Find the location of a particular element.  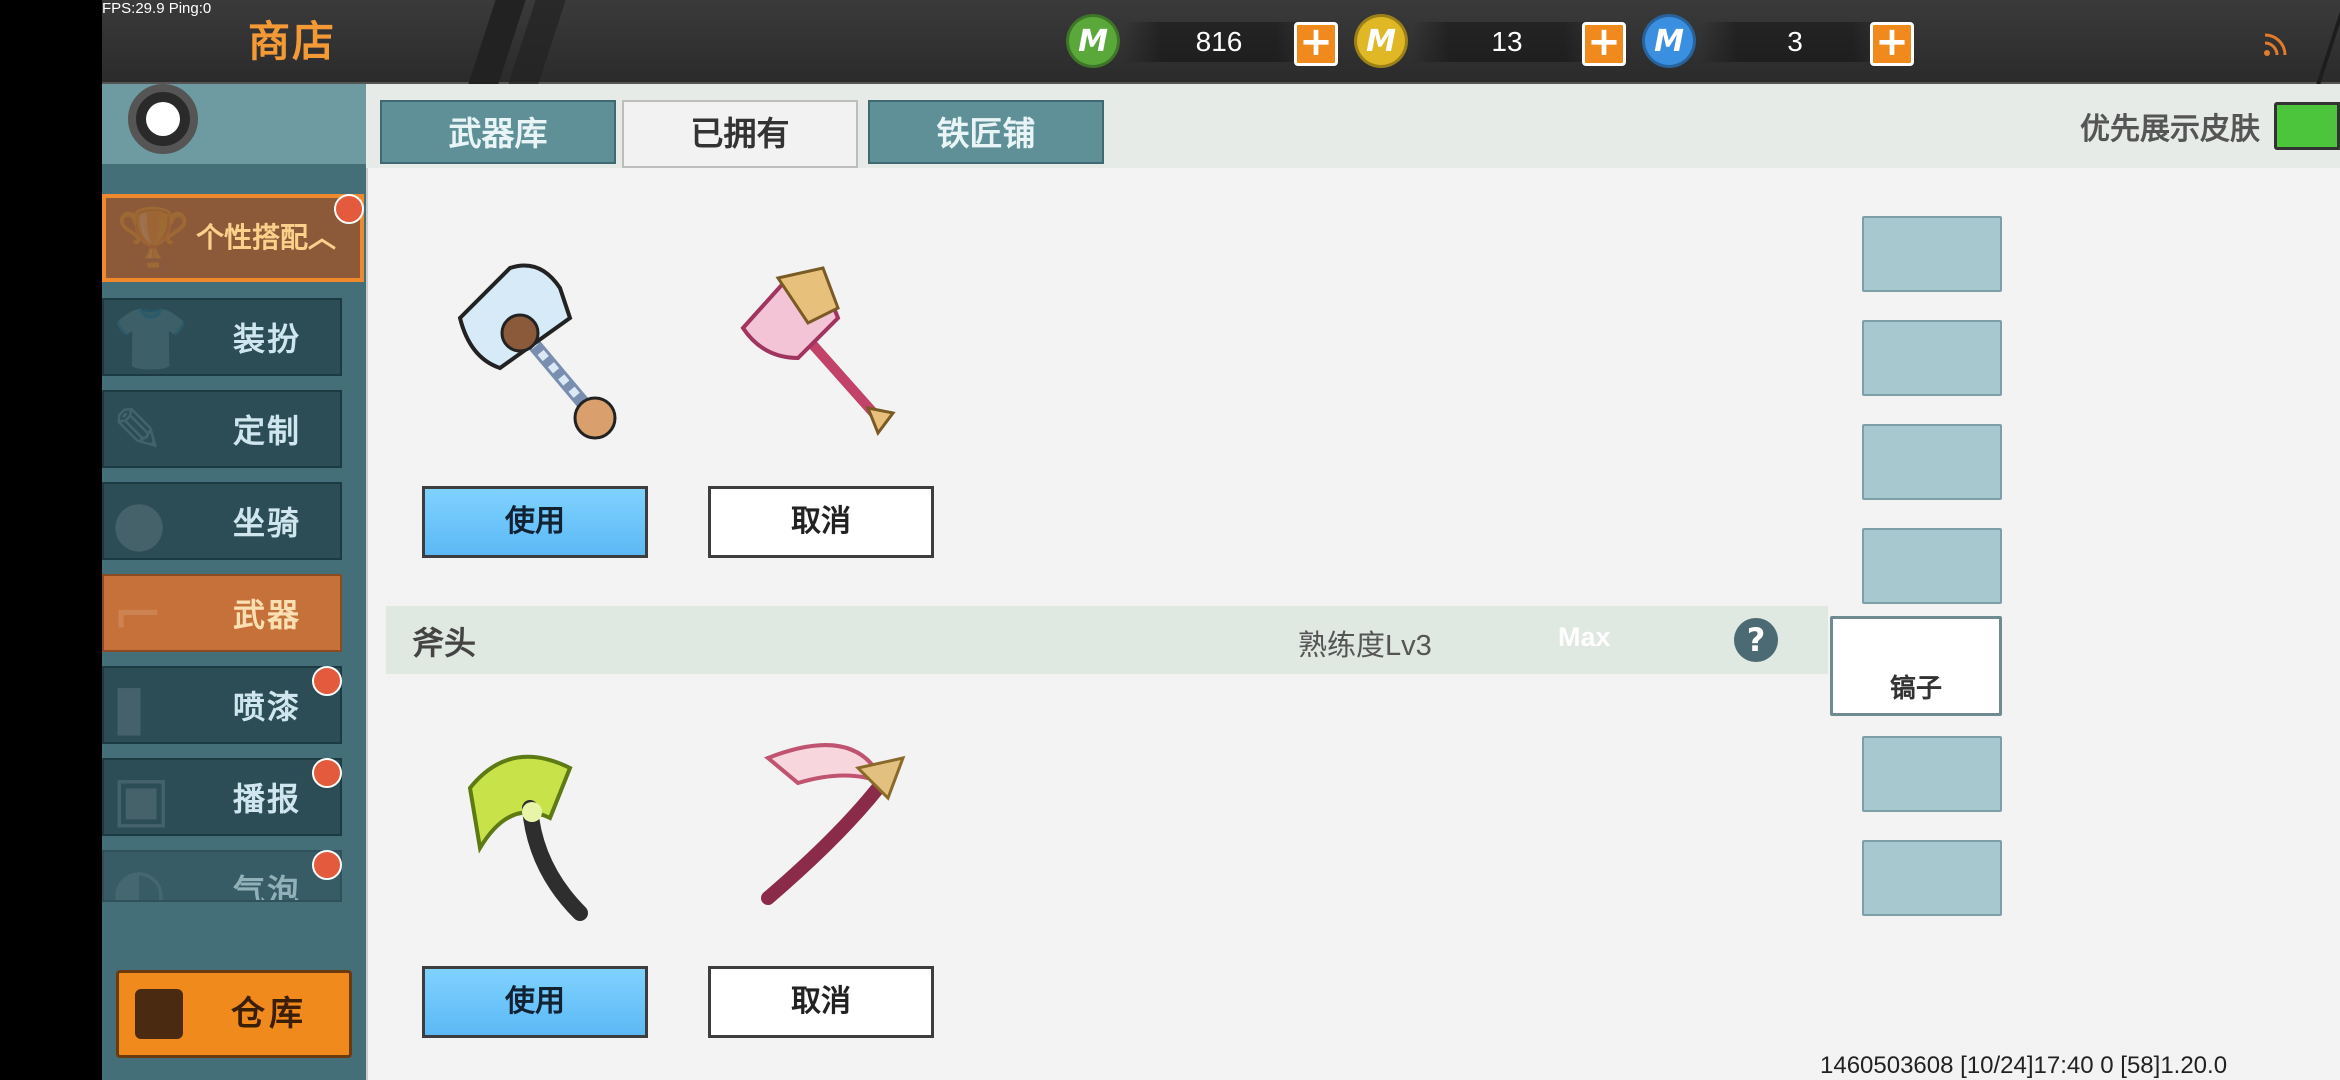

shirt-icon: 👕 is located at coordinates (151, 338).